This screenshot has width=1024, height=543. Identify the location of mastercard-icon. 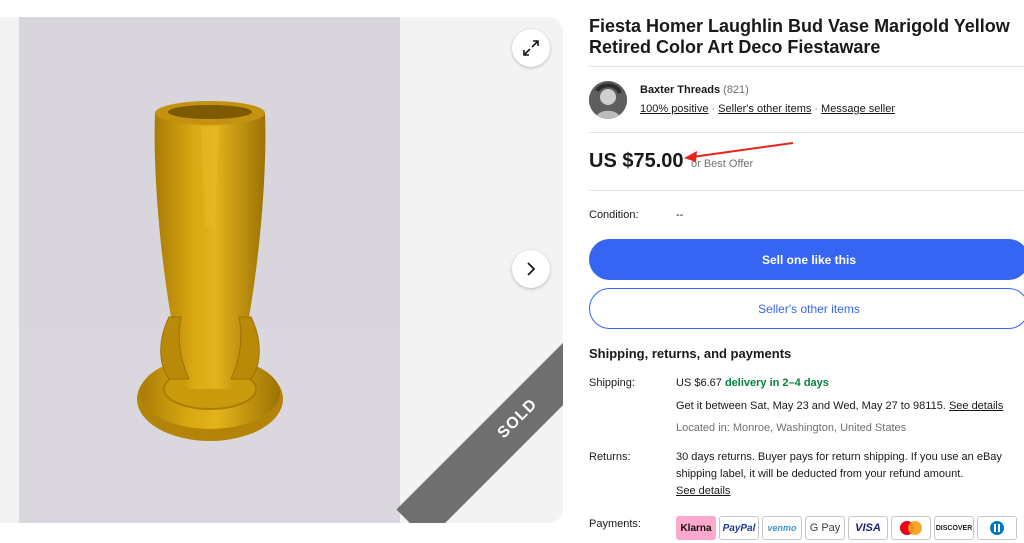
(911, 528).